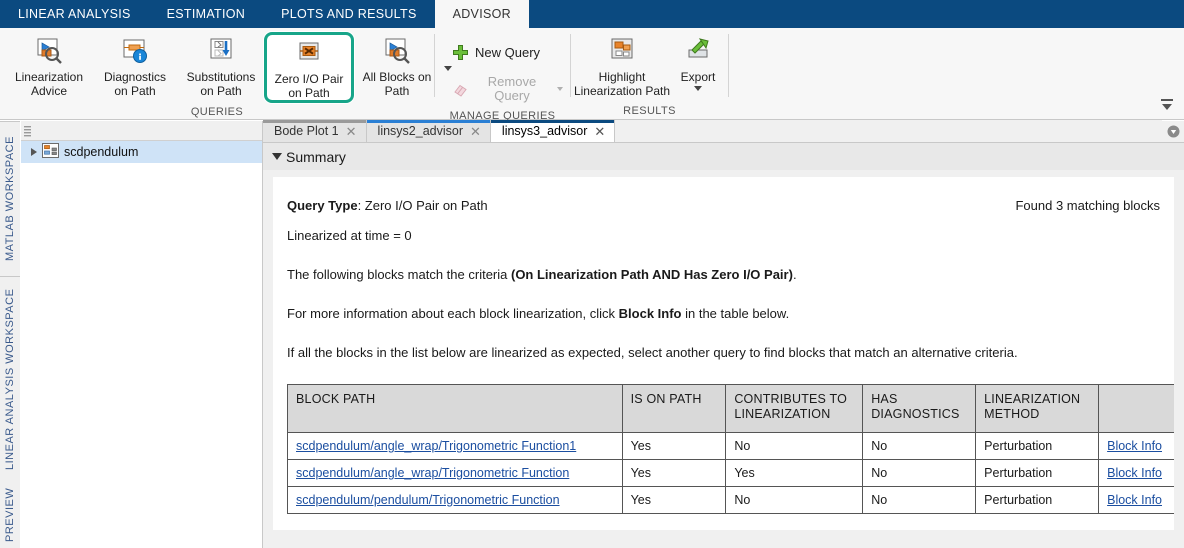  Describe the element at coordinates (794, 408) in the screenshot. I see `col-header-contributes-to-linearization: Contributes to Linearization` at that location.